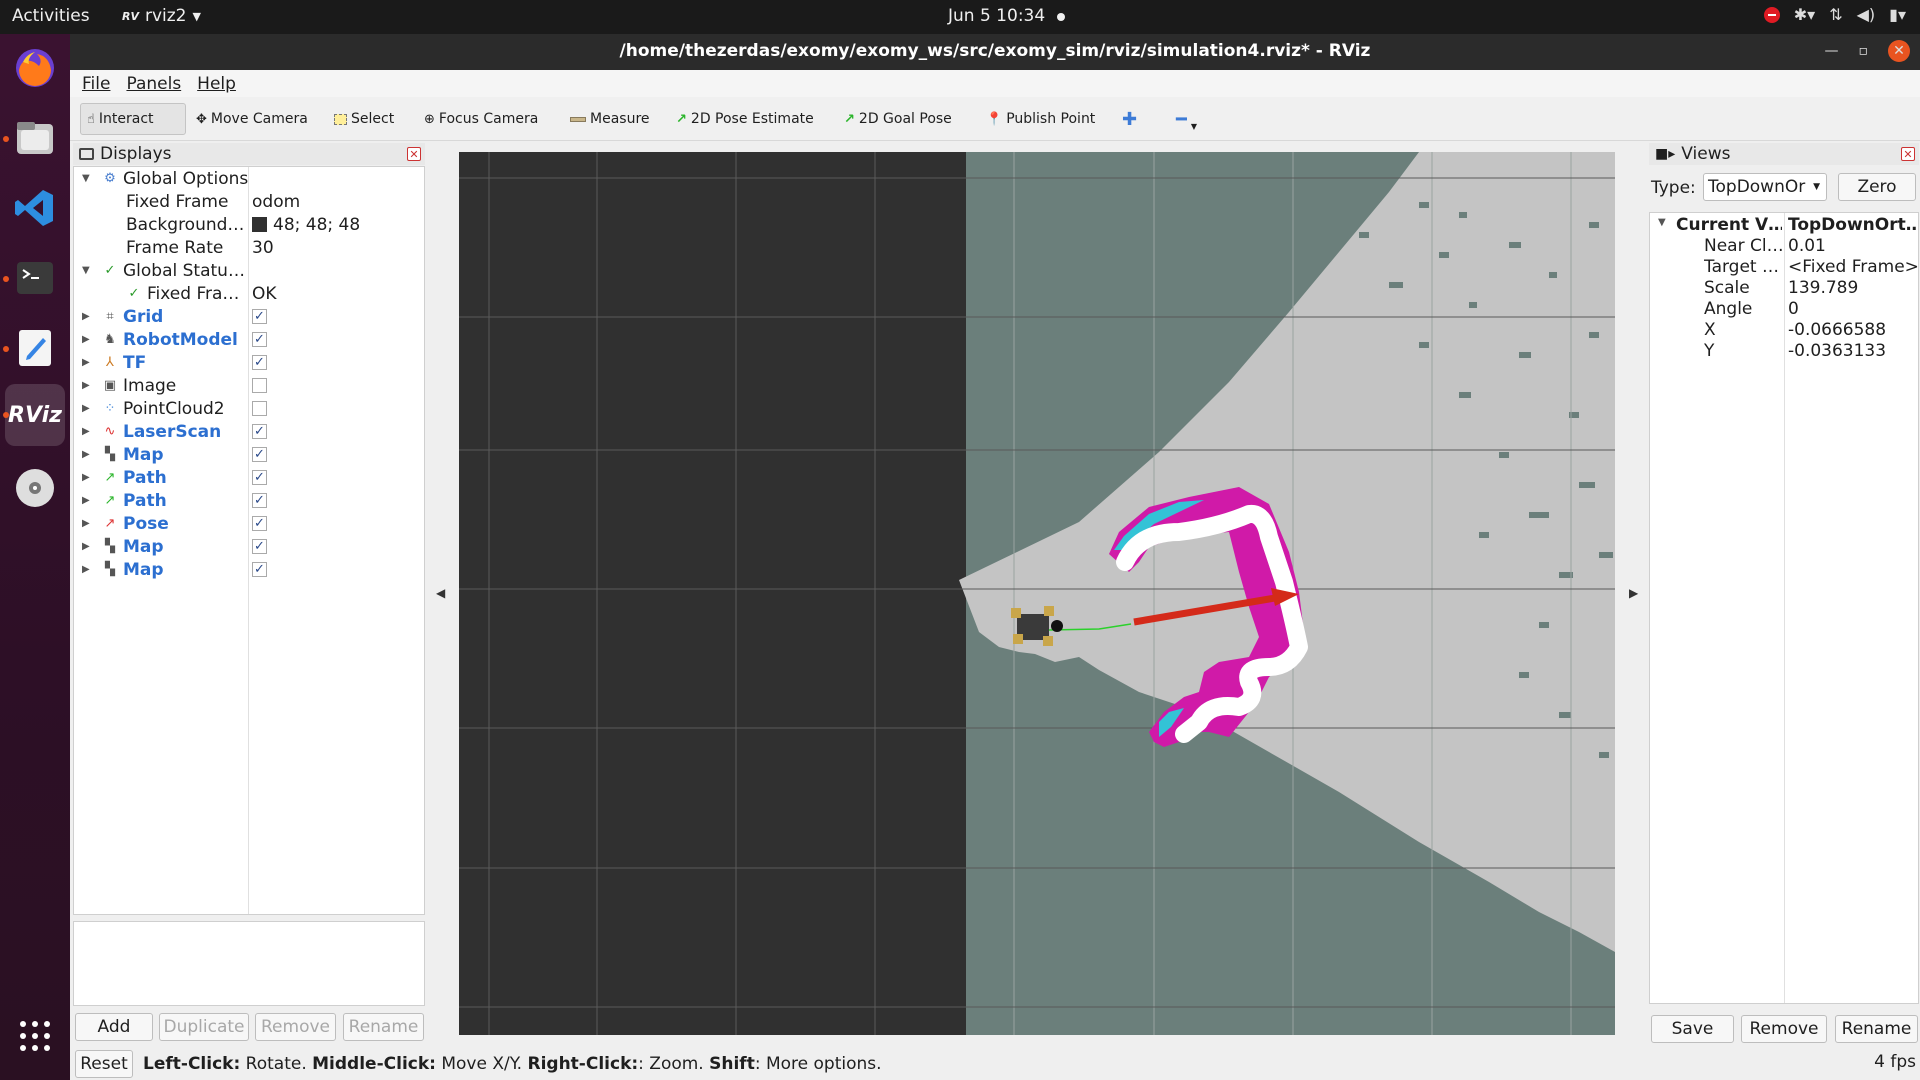 The image size is (1920, 1080). Describe the element at coordinates (1784, 246) in the screenshot. I see `view-property-row: Near Cl… 0.01` at that location.